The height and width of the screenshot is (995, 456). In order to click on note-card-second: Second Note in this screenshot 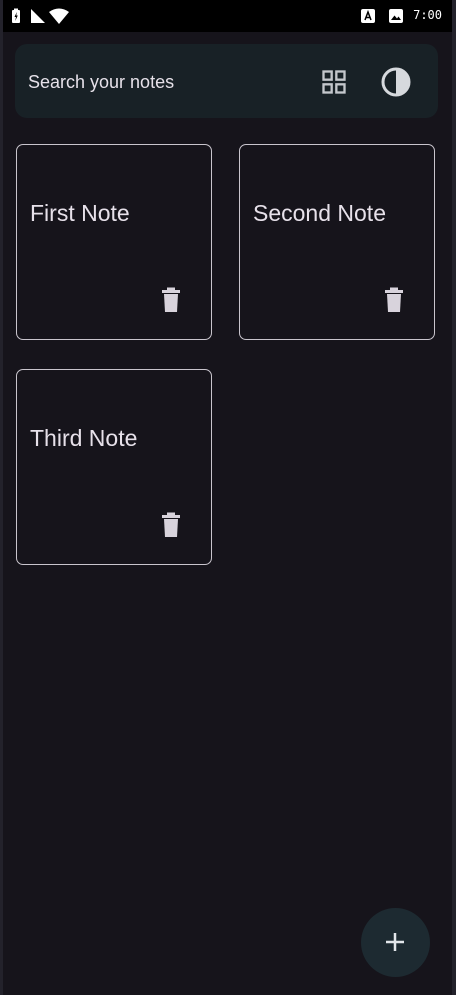, I will do `click(337, 242)`.